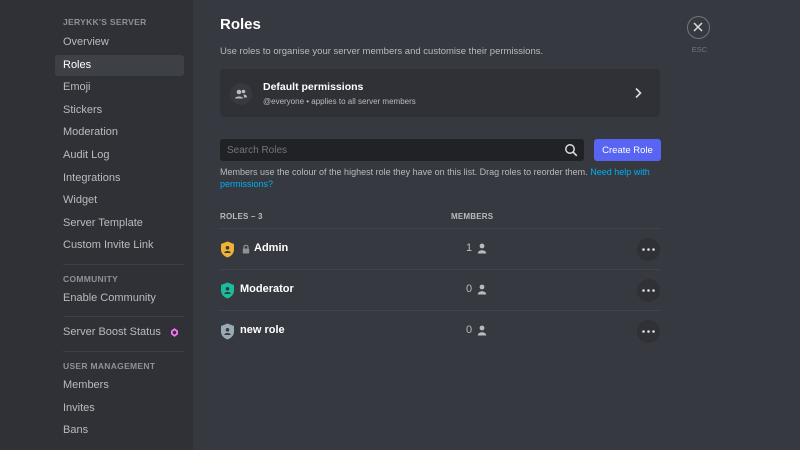 This screenshot has width=800, height=450. What do you see at coordinates (119, 430) in the screenshot?
I see `sidebar-item-bans: Bans` at bounding box center [119, 430].